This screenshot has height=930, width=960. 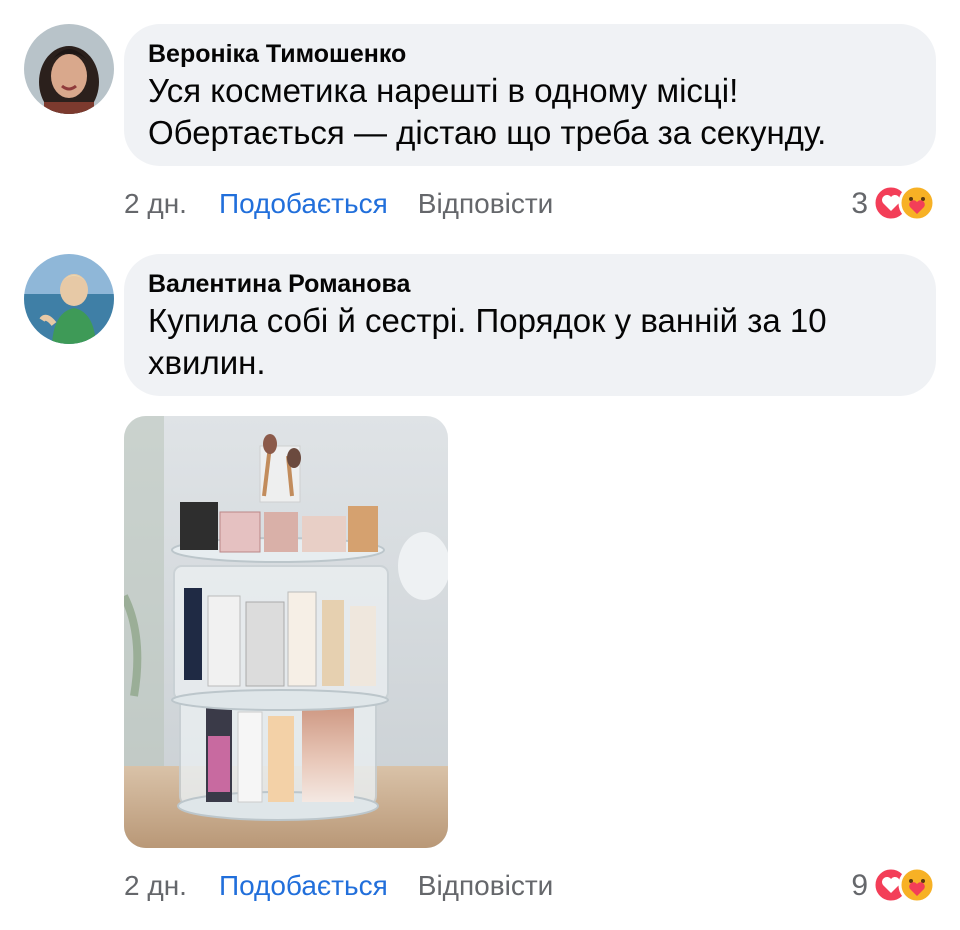 What do you see at coordinates (859, 885) in the screenshot?
I see `reaction-count: 9` at bounding box center [859, 885].